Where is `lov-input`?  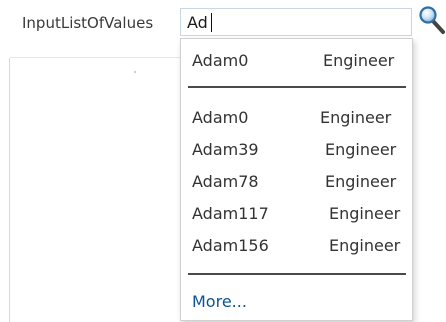 lov-input is located at coordinates (296, 22).